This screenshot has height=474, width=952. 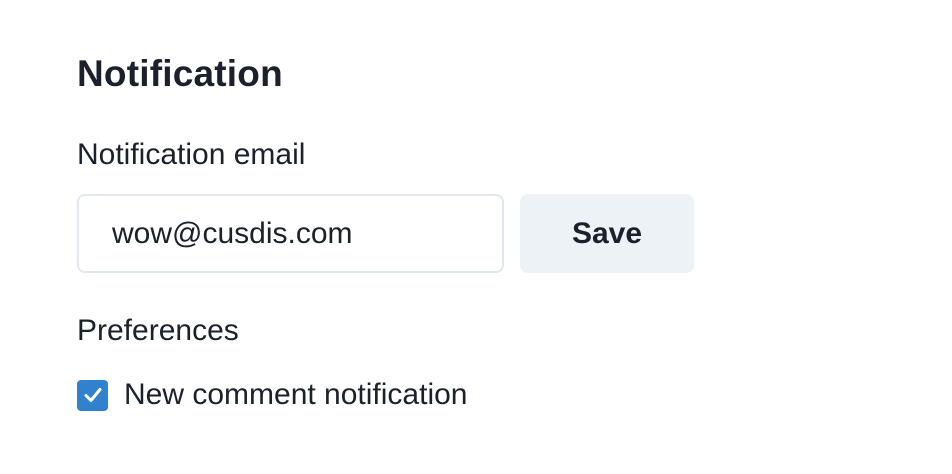 What do you see at coordinates (290, 233) in the screenshot?
I see `notification-email-input` at bounding box center [290, 233].